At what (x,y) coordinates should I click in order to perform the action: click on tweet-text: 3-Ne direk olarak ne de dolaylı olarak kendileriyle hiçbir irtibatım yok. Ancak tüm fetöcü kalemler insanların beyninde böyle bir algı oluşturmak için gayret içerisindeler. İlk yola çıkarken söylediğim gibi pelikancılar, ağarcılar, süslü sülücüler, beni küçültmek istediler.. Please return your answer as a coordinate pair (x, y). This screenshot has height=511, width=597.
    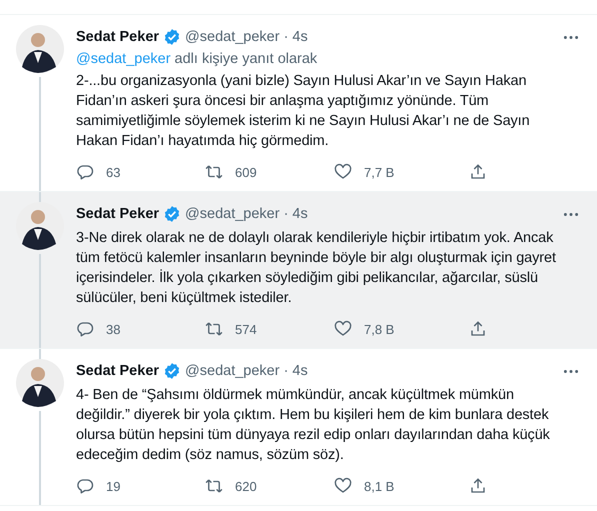
    Looking at the image, I should click on (316, 268).